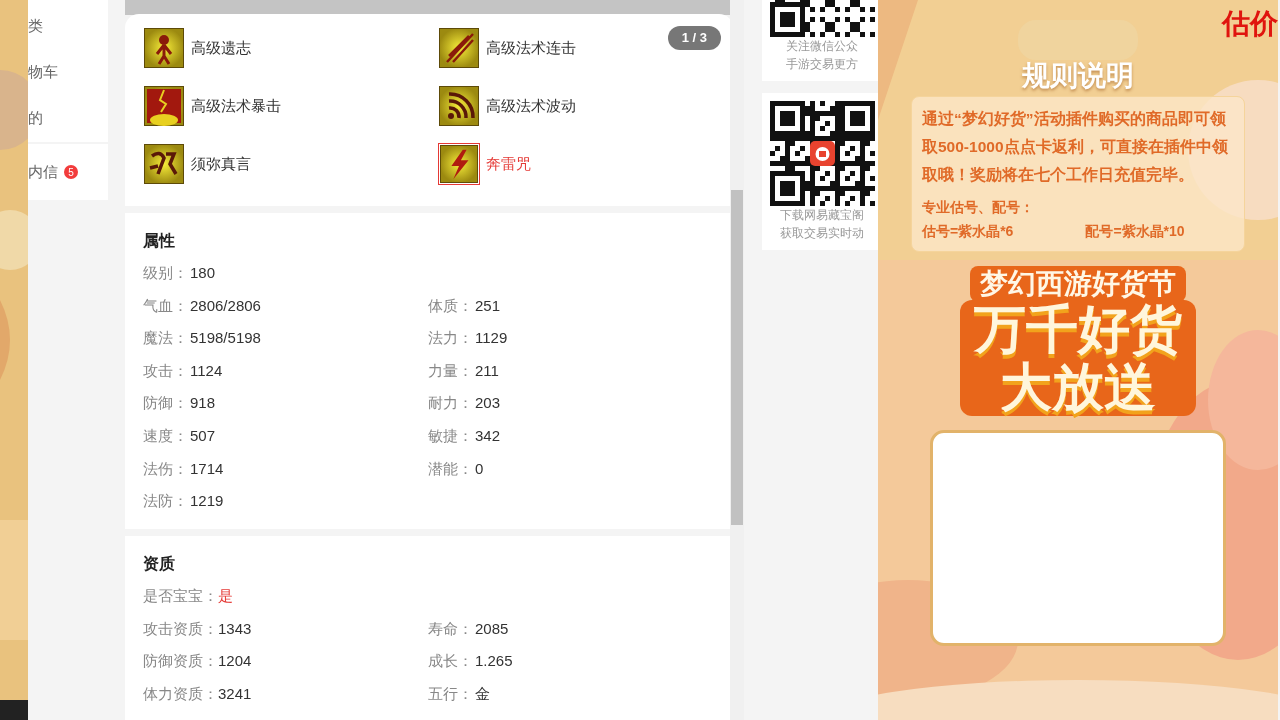 The image size is (1280, 720). Describe the element at coordinates (822, 64) in the screenshot. I see `qr-caption: 手游交易更方` at that location.